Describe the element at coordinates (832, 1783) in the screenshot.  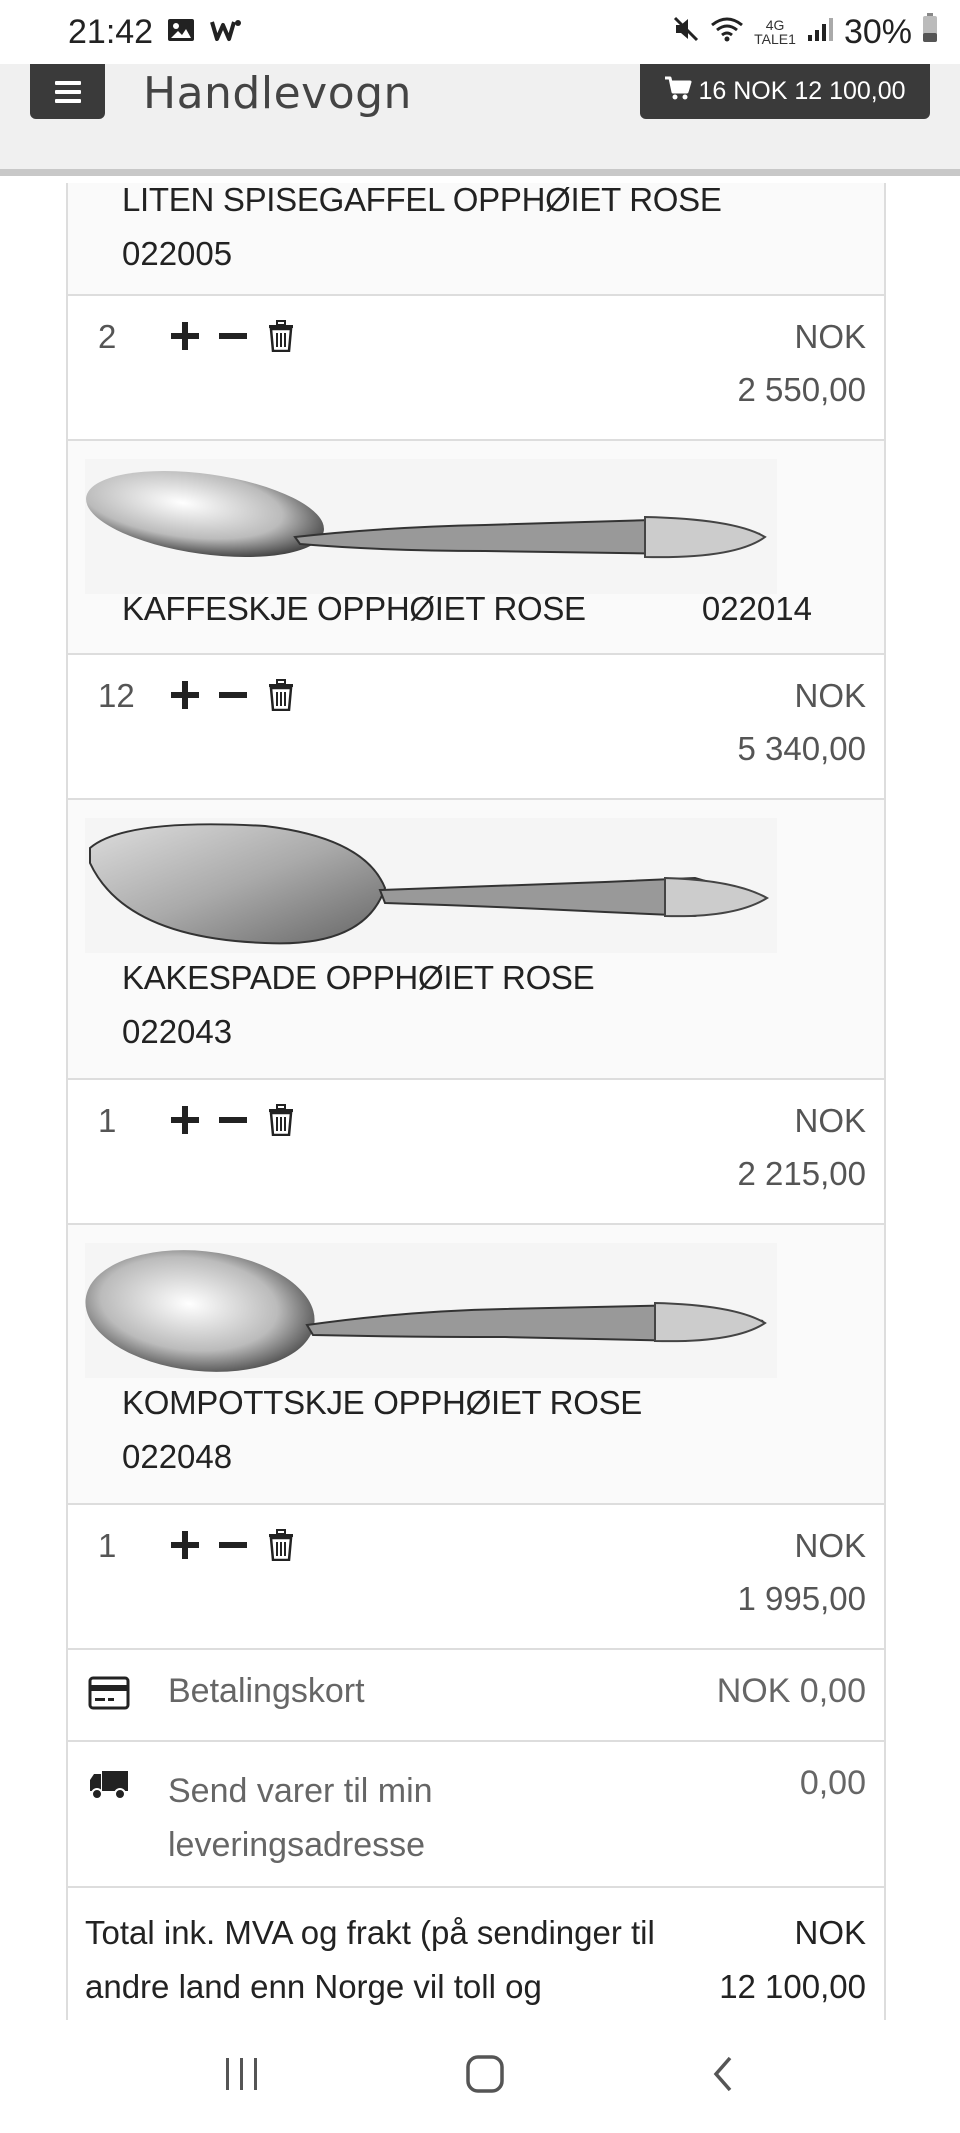
I see `shipping-fee: 0,00` at that location.